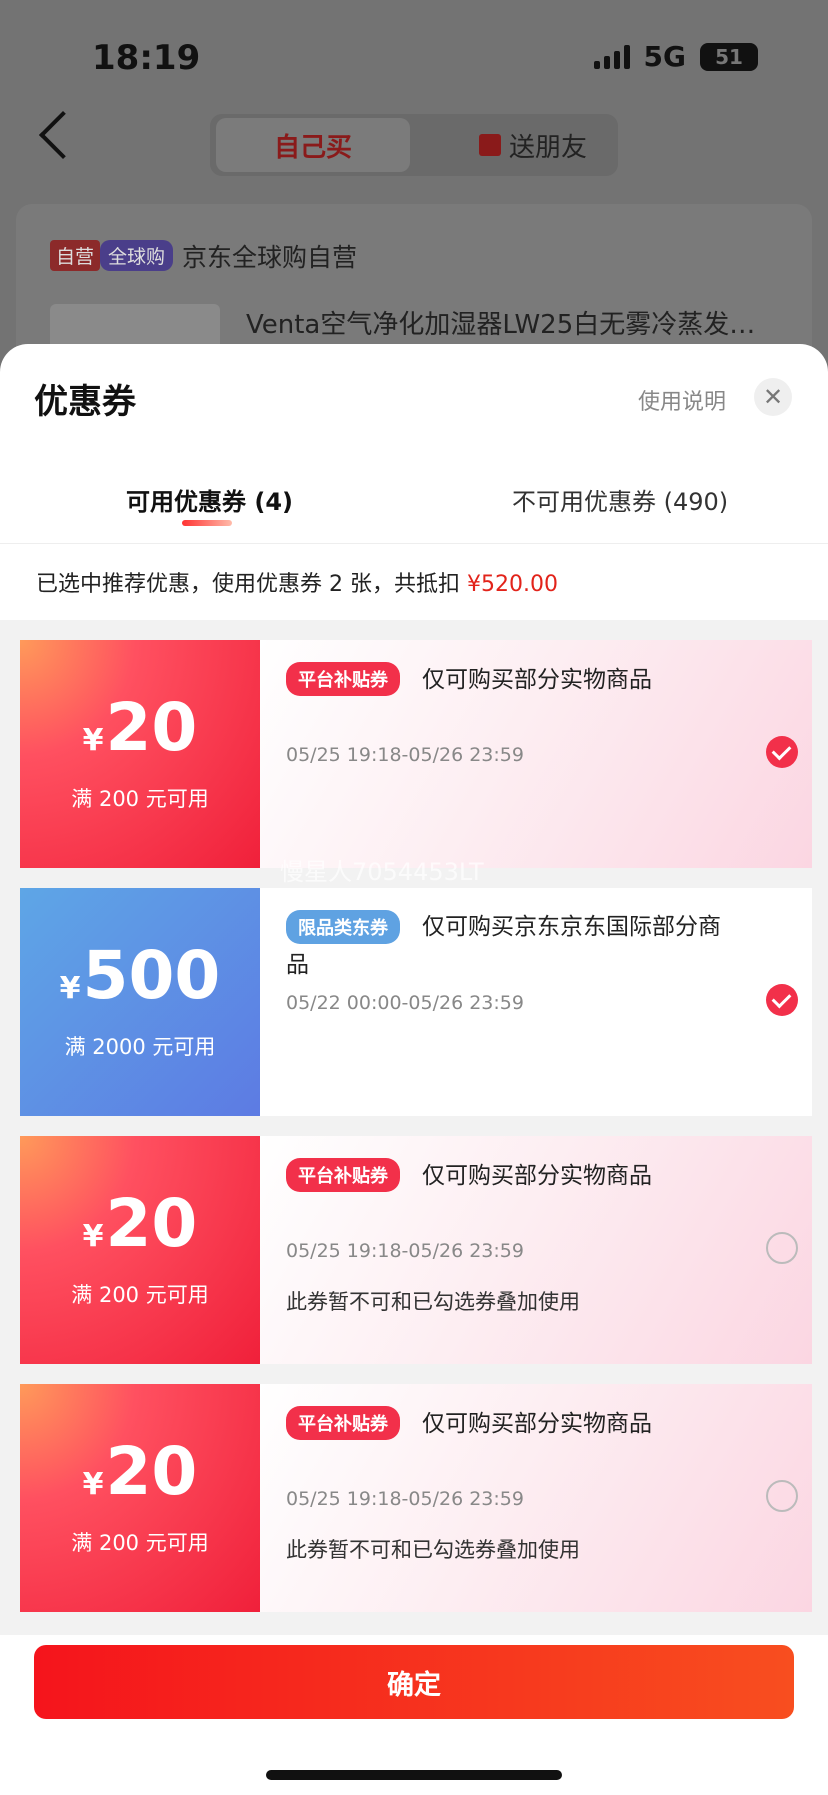  What do you see at coordinates (146, 58) in the screenshot?
I see `status-time: 18:19` at bounding box center [146, 58].